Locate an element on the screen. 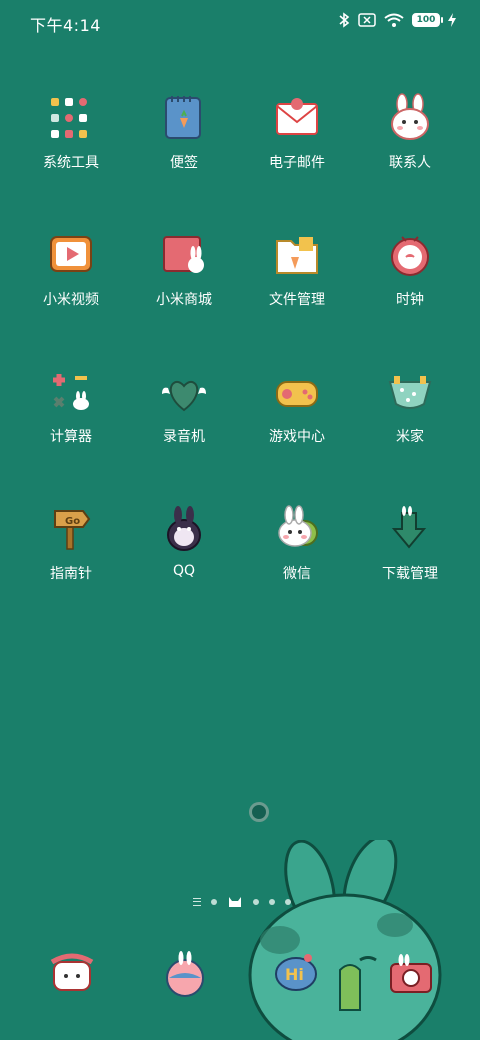 This screenshot has width=480, height=1040. tools-grid-icon is located at coordinates (71, 118).